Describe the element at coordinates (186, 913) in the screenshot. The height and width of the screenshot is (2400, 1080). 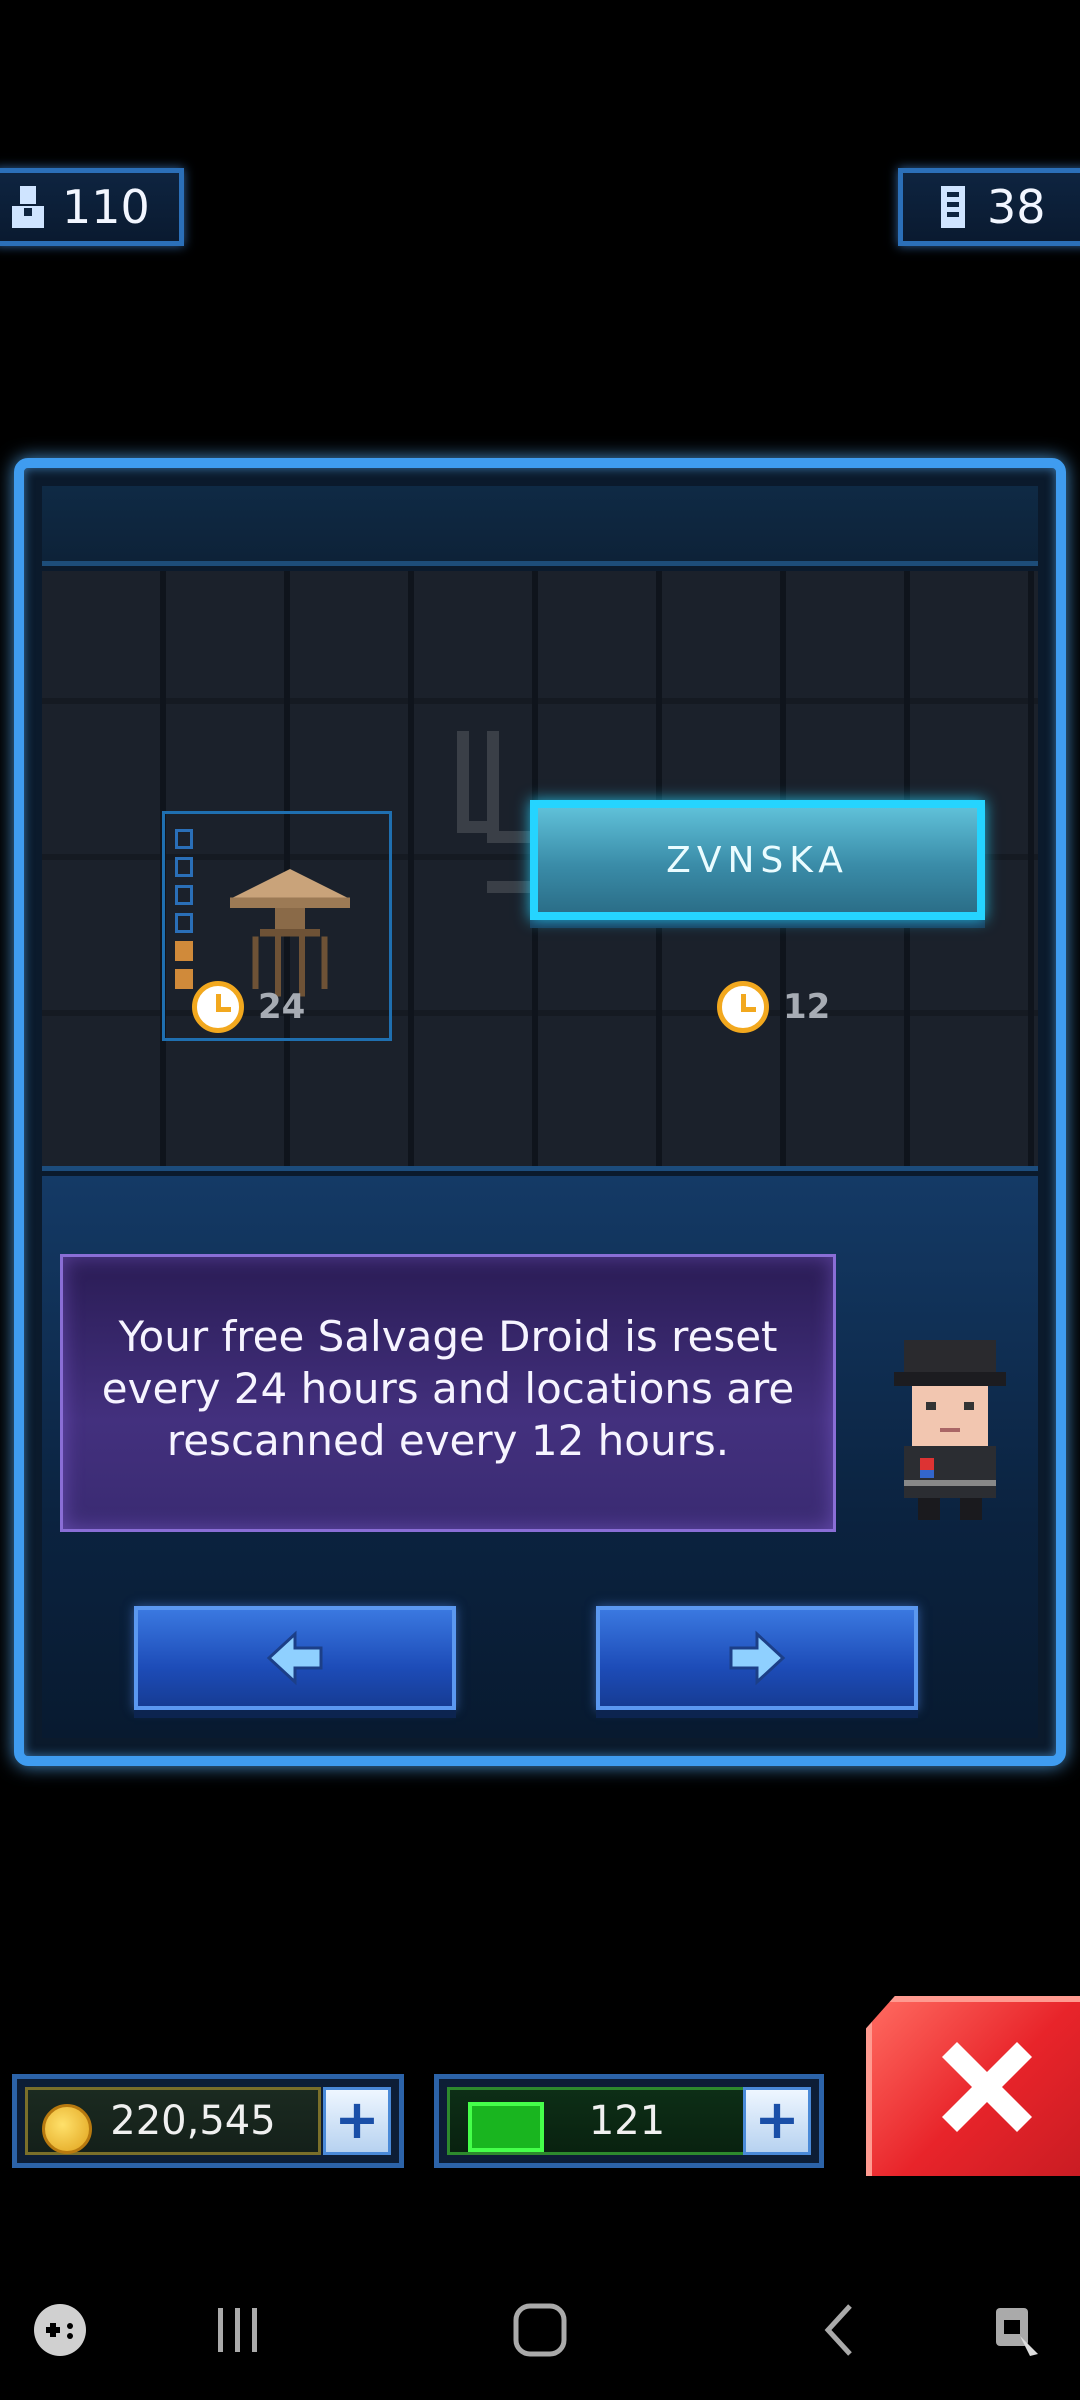
I see `droid-charge-bars` at that location.